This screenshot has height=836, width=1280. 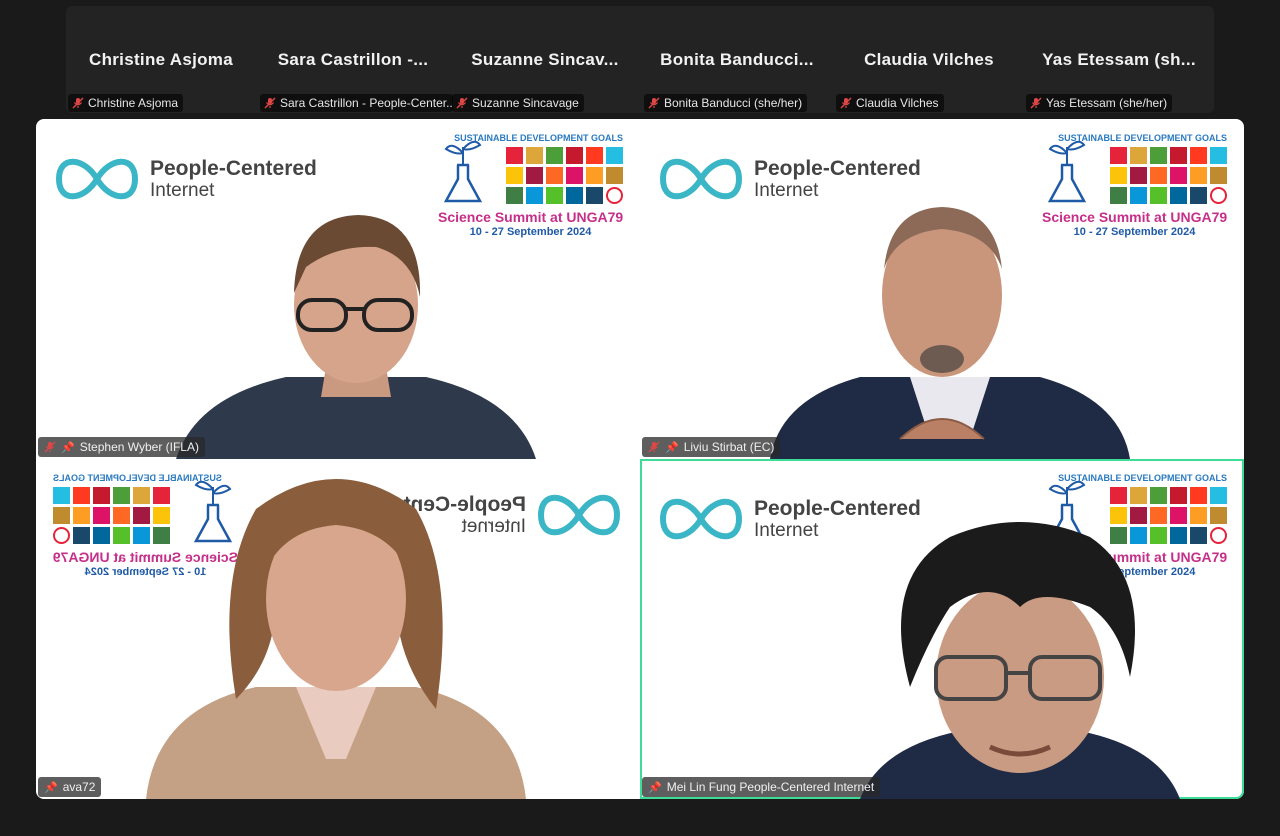 I want to click on participant-tile: Claudia Vilches Claudia Vilches, so click(x=929, y=59).